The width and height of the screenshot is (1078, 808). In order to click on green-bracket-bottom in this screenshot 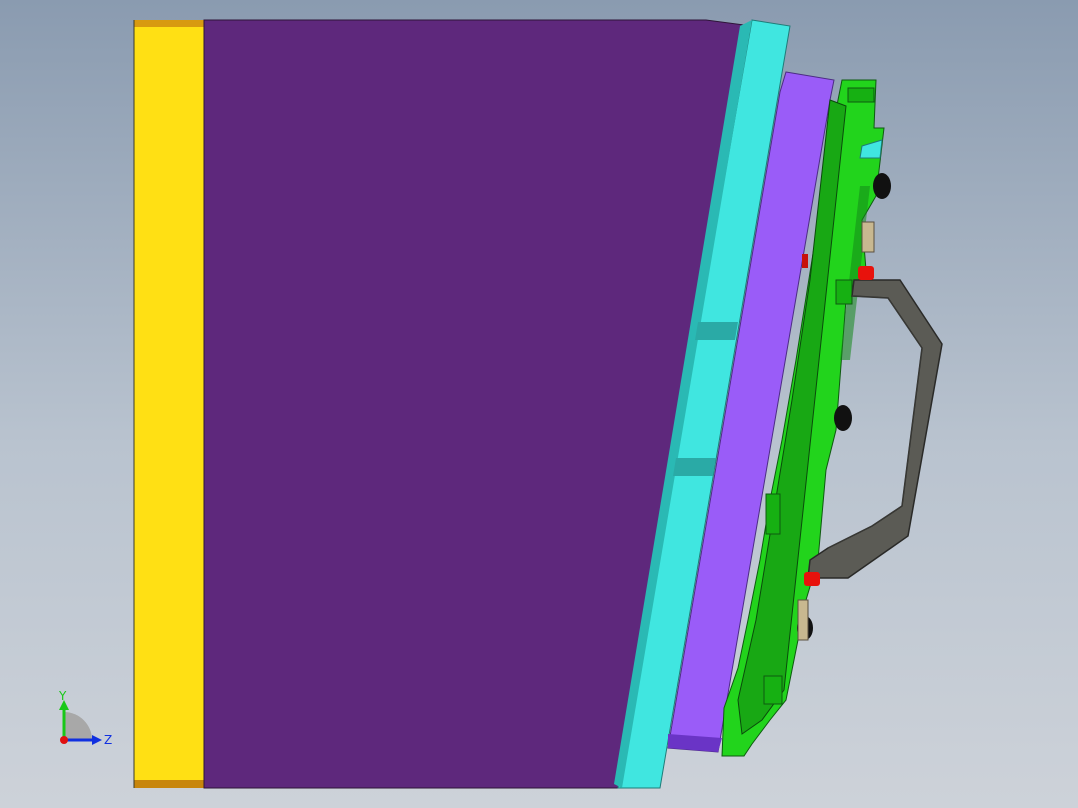, I will do `click(773, 690)`.